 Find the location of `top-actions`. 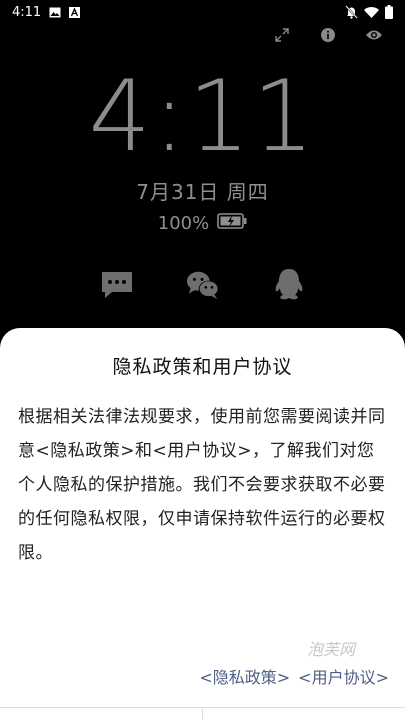

top-actions is located at coordinates (328, 35).